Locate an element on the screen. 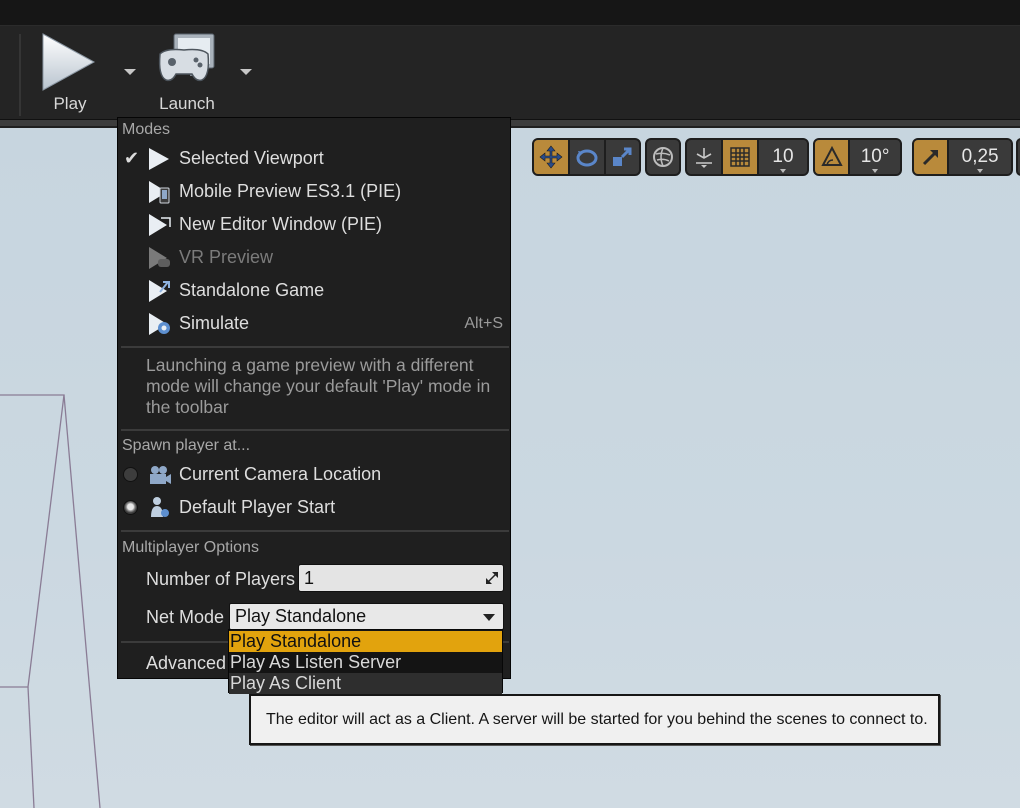 The width and height of the screenshot is (1020, 808). mode-label: Simulate is located at coordinates (214, 323).